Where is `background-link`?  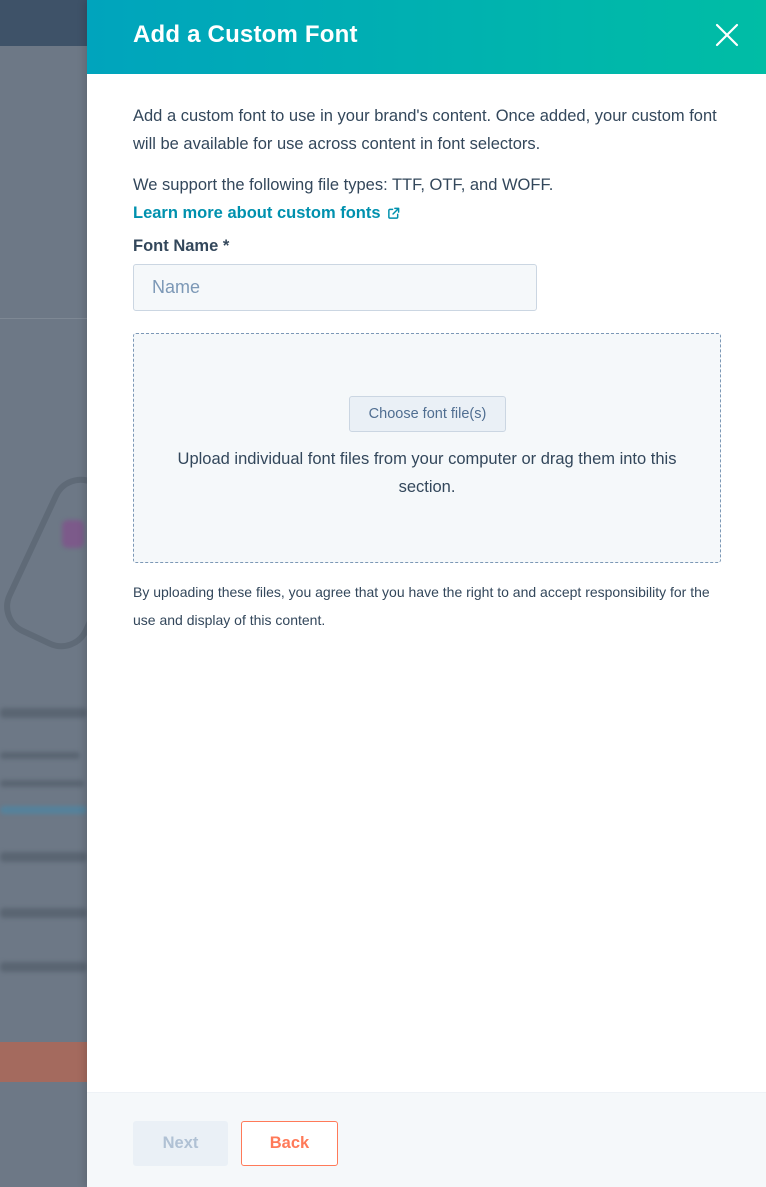 background-link is located at coordinates (43, 810).